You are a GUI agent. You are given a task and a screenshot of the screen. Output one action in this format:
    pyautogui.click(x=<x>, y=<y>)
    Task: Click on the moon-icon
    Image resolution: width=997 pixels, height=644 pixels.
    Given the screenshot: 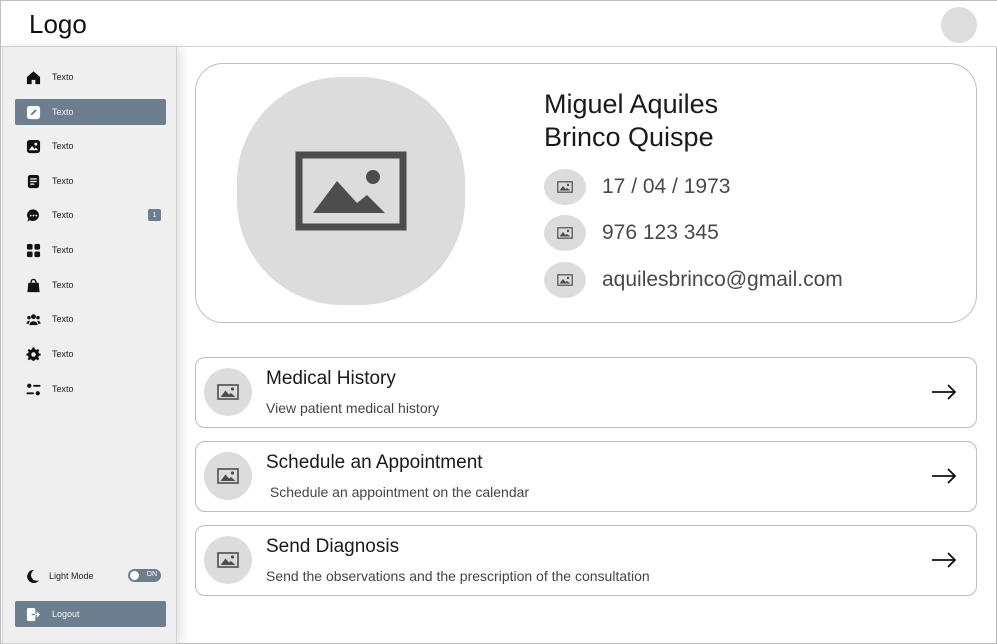 What is the action you would take?
    pyautogui.click(x=32, y=576)
    